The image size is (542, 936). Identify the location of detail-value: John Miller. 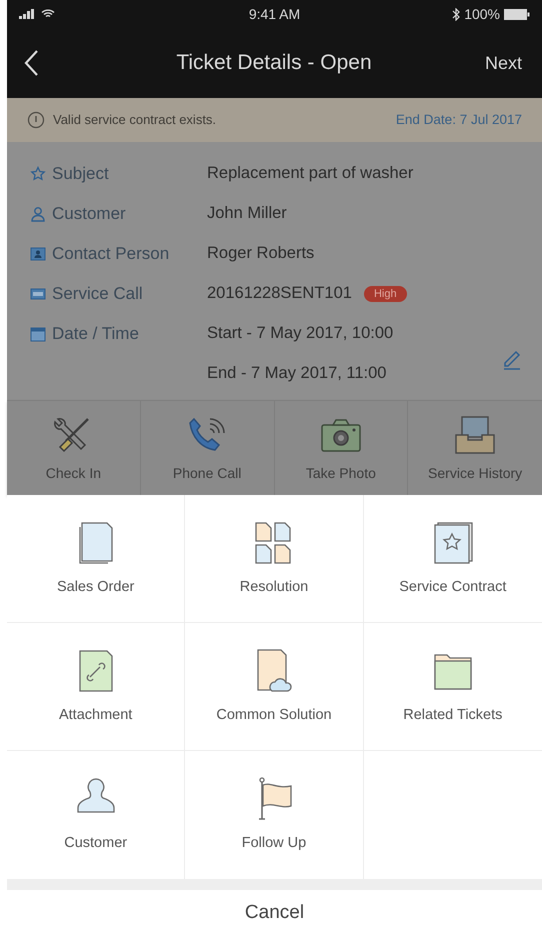
(247, 213).